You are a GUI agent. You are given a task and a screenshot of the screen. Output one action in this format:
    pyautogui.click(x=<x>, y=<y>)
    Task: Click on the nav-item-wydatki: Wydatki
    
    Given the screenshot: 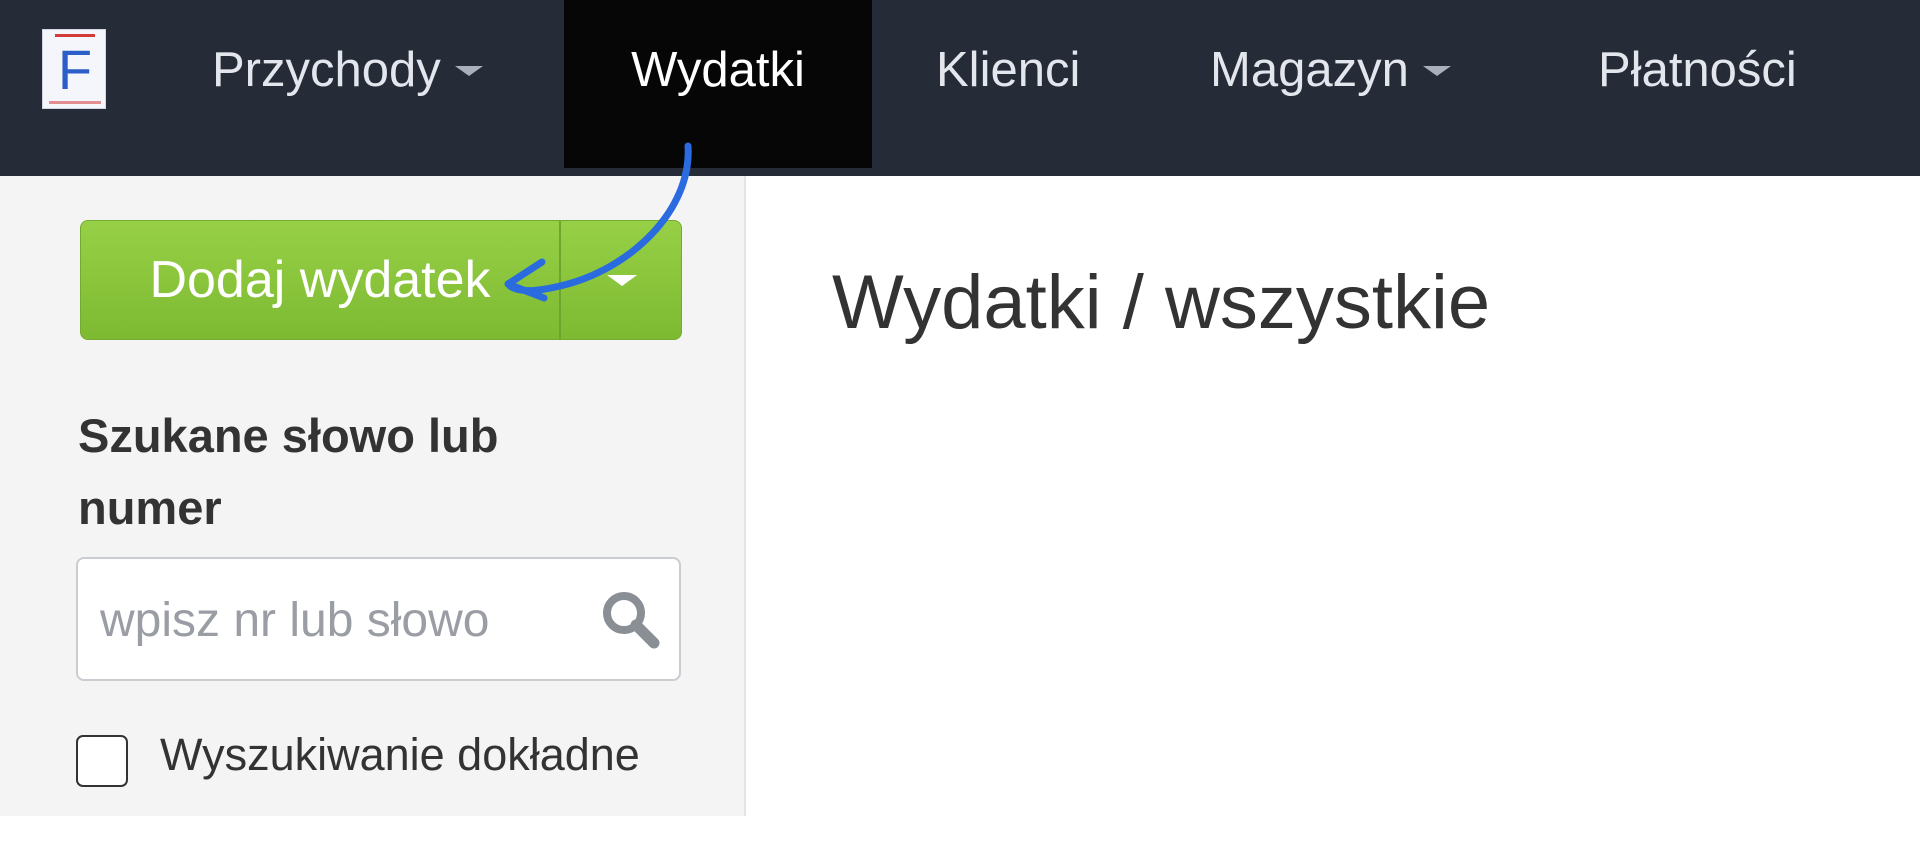 What is the action you would take?
    pyautogui.click(x=718, y=84)
    